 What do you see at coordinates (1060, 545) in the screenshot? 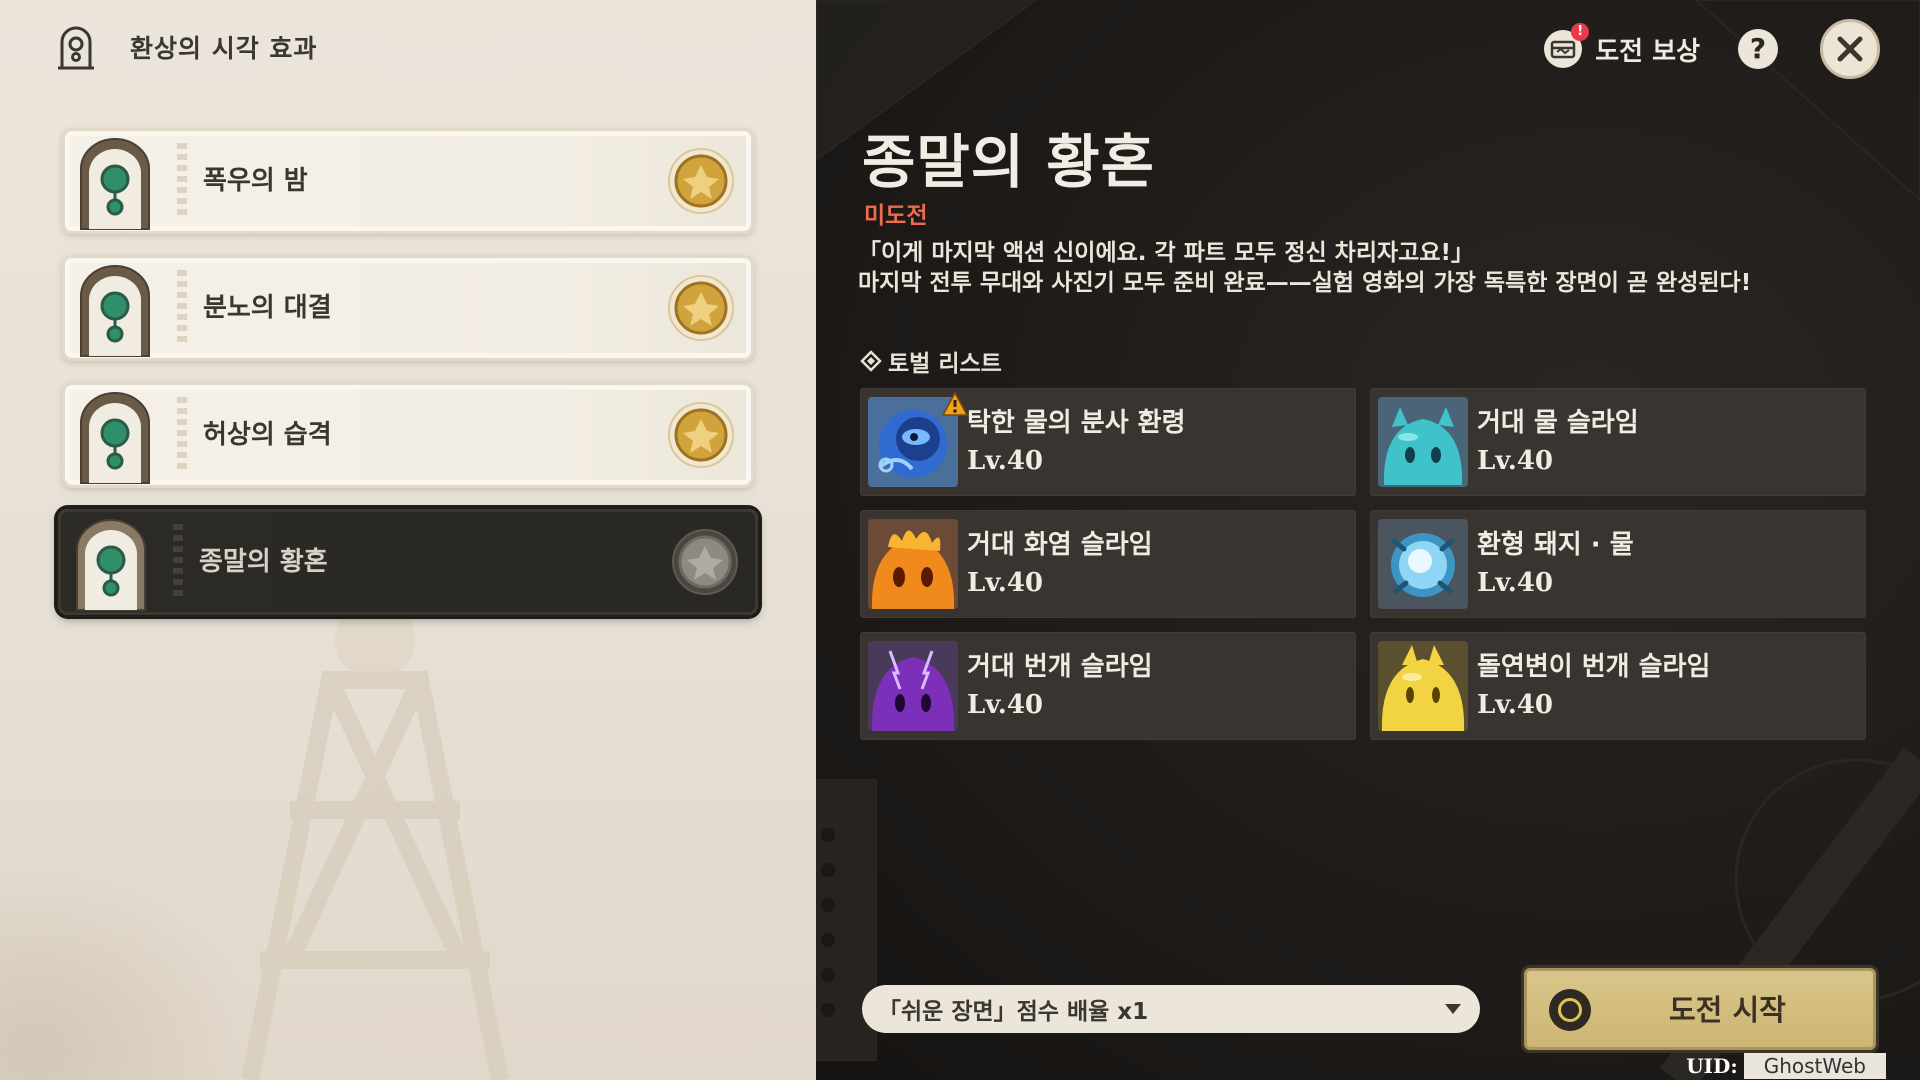
I see `enemy-name: 거대 화염 슬라임` at bounding box center [1060, 545].